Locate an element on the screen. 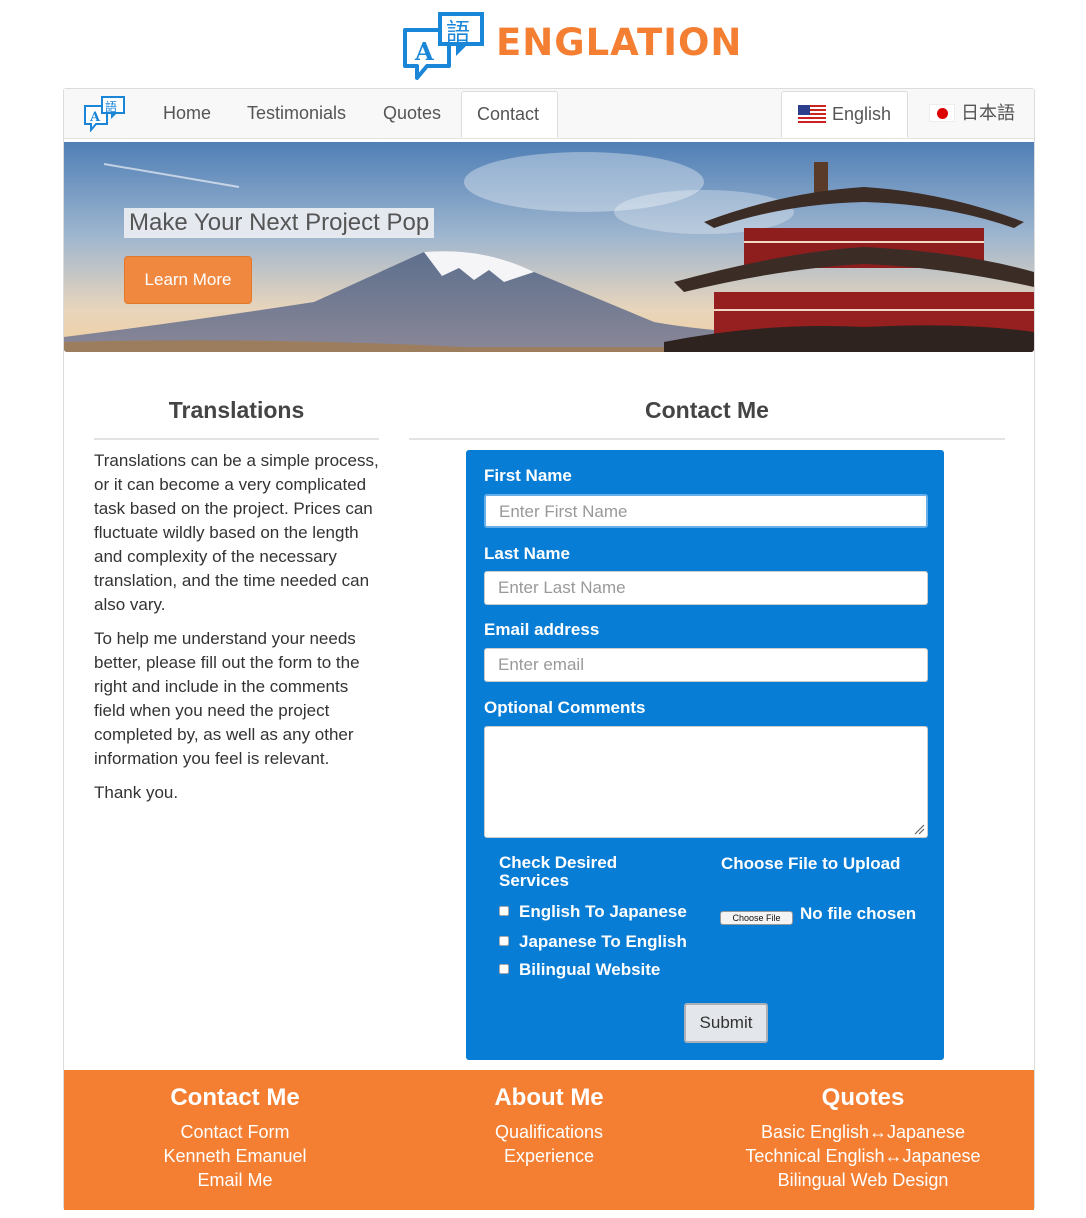 The width and height of the screenshot is (1086, 1218). service-option-label: Japanese To English is located at coordinates (603, 941).